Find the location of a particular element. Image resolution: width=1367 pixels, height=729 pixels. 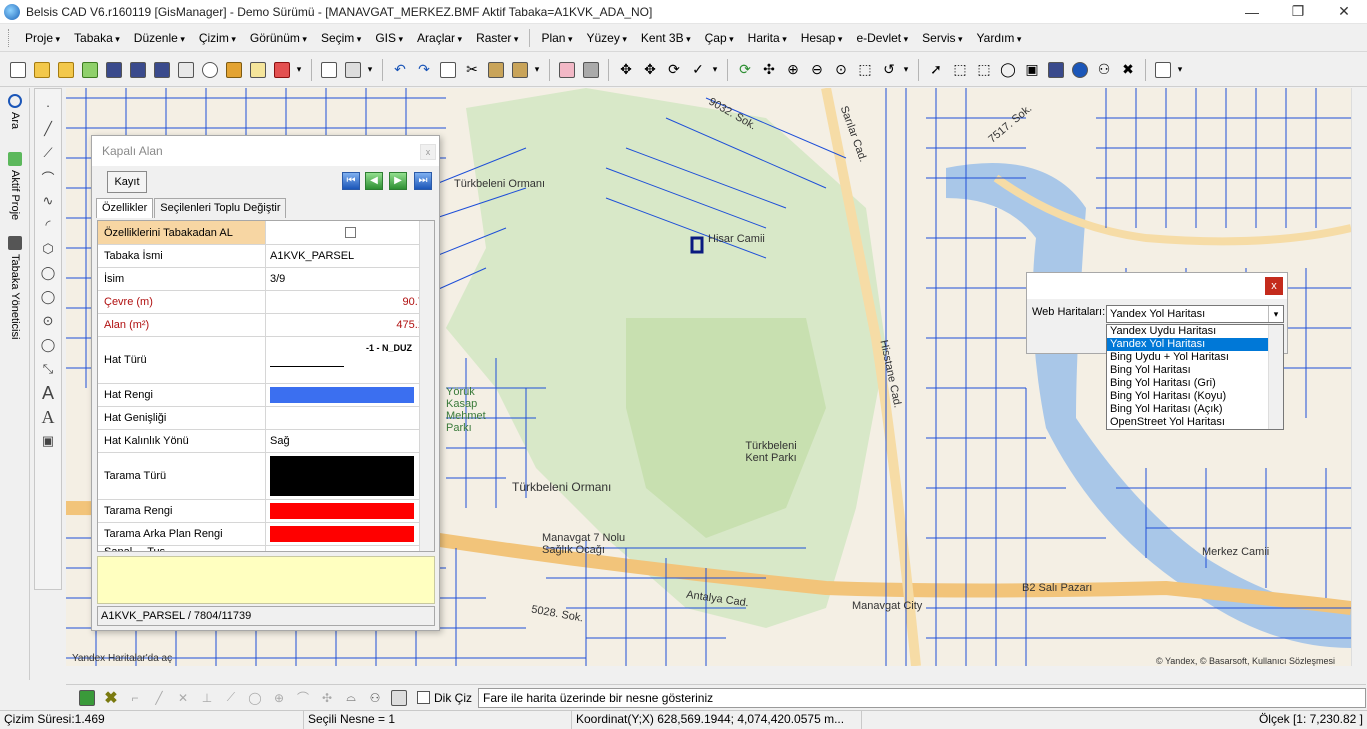

menu-kent3b: Kent 3B is located at coordinates (666, 38).